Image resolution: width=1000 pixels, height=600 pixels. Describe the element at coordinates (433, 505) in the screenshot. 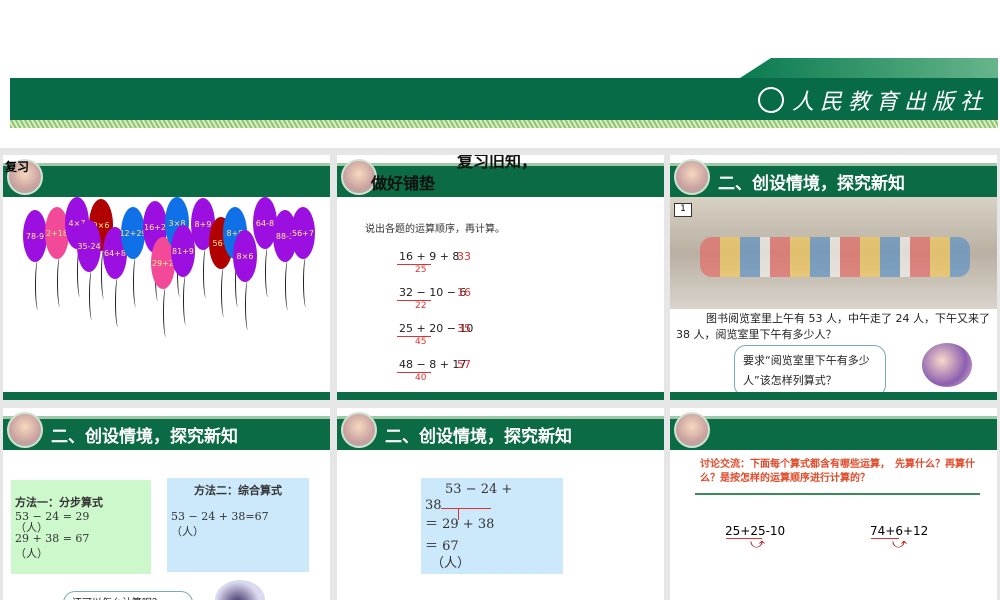

I see `calc-line: 38` at that location.